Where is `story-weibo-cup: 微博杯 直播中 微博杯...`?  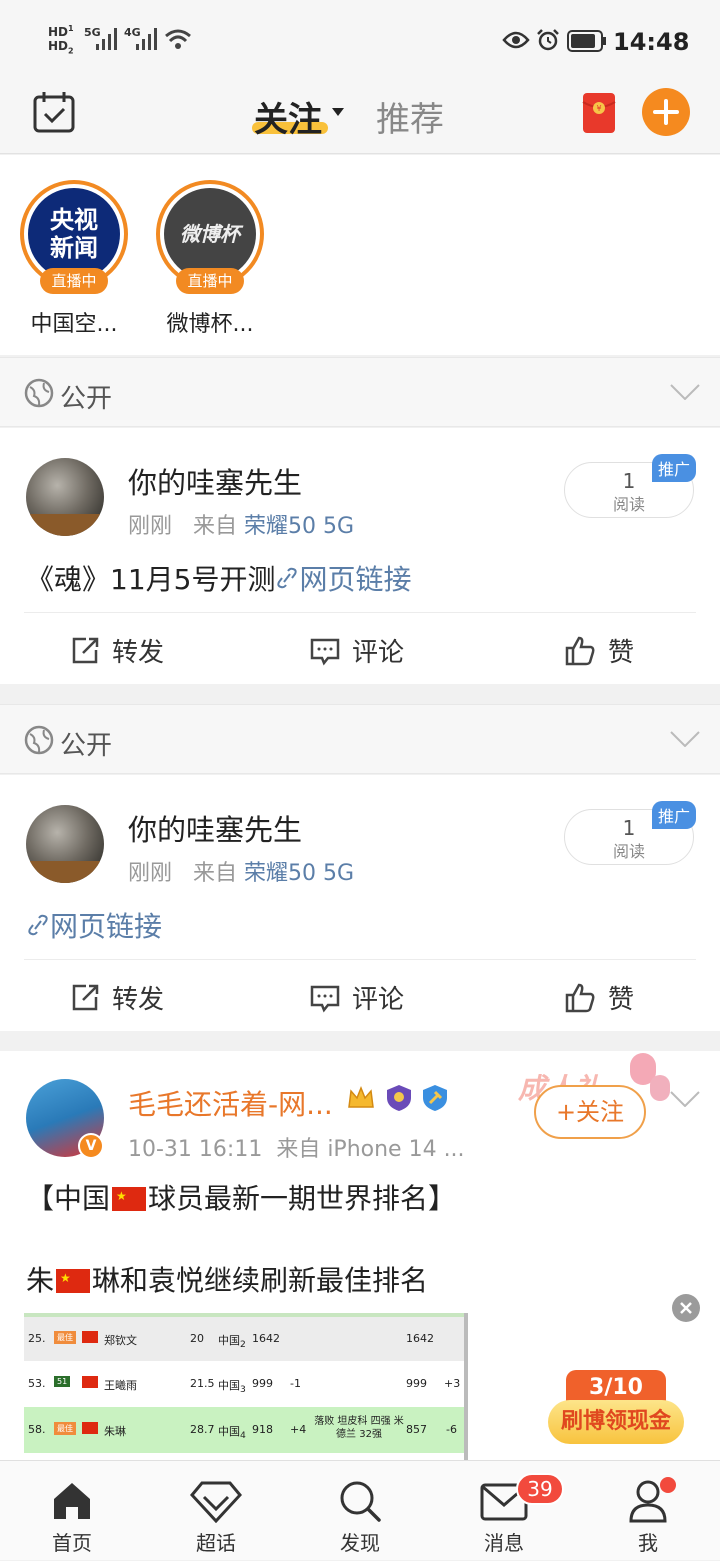
story-weibo-cup: 微博杯 直播中 微博杯... is located at coordinates (210, 258).